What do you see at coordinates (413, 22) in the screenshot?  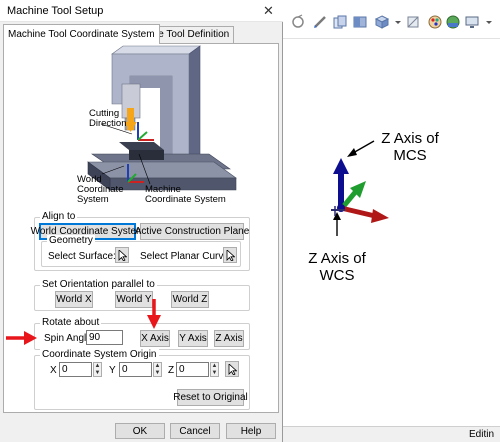 I see `hide-show-icon` at bounding box center [413, 22].